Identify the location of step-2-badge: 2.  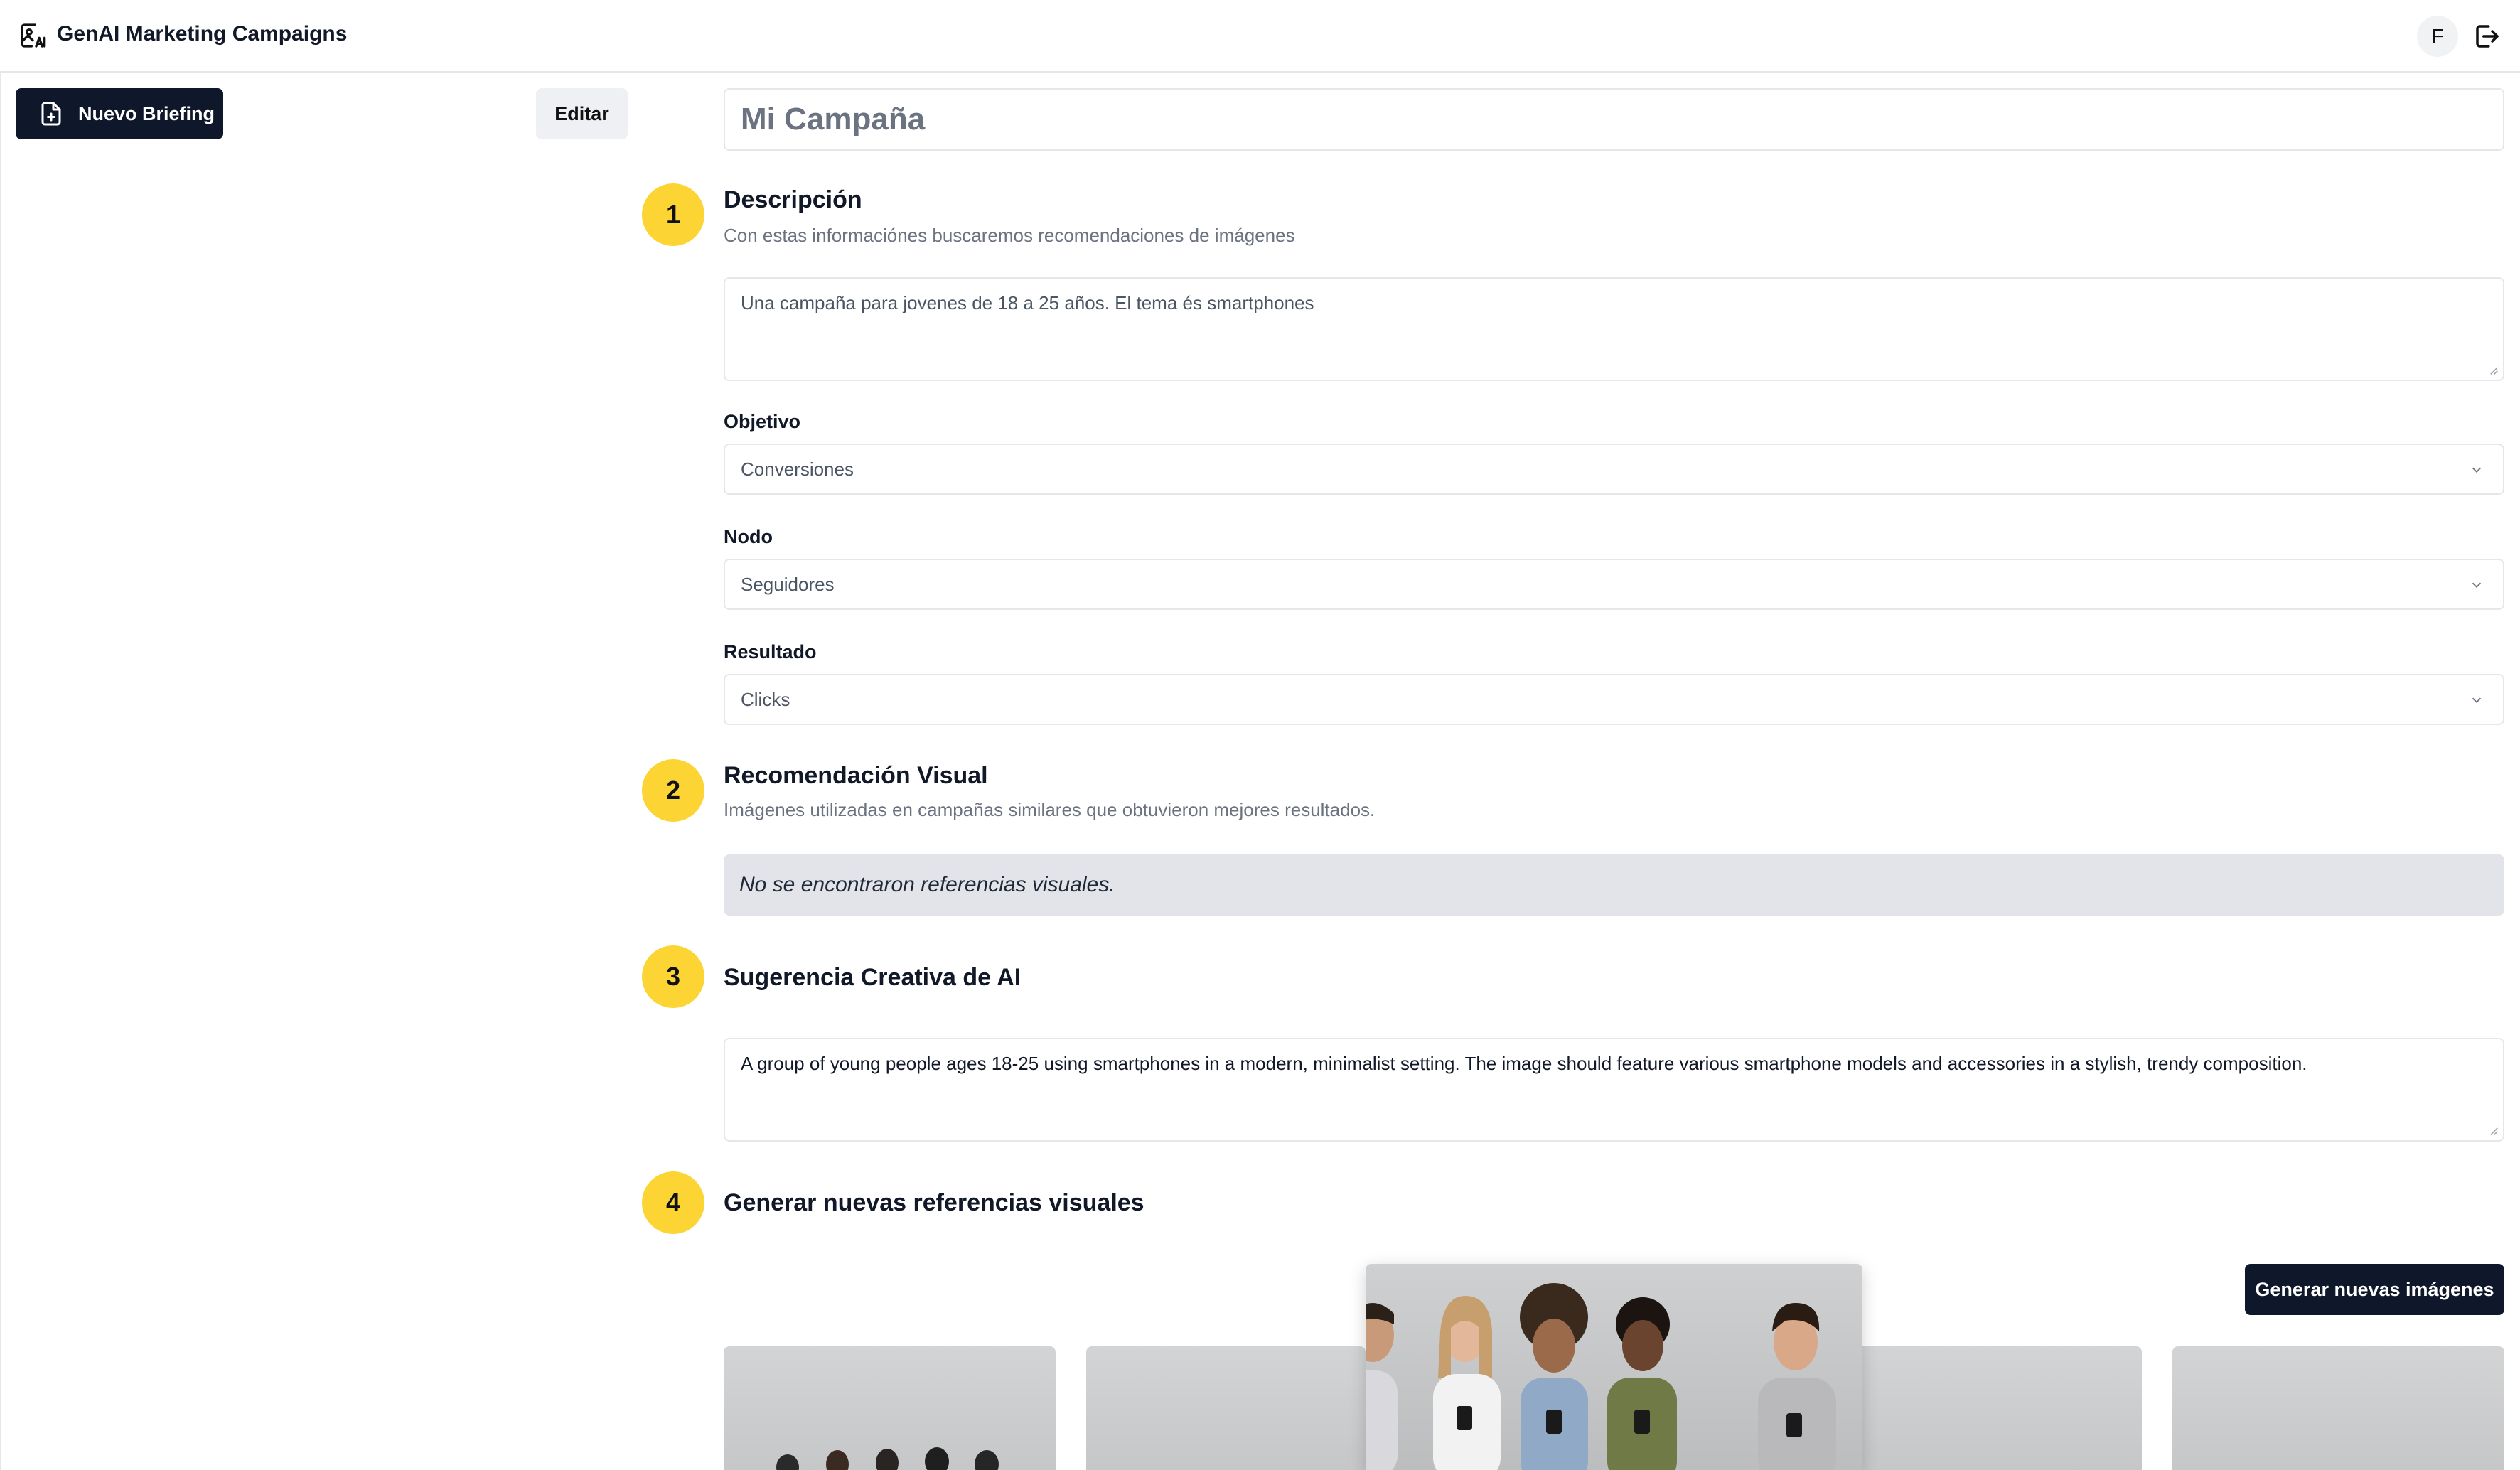
(673, 790).